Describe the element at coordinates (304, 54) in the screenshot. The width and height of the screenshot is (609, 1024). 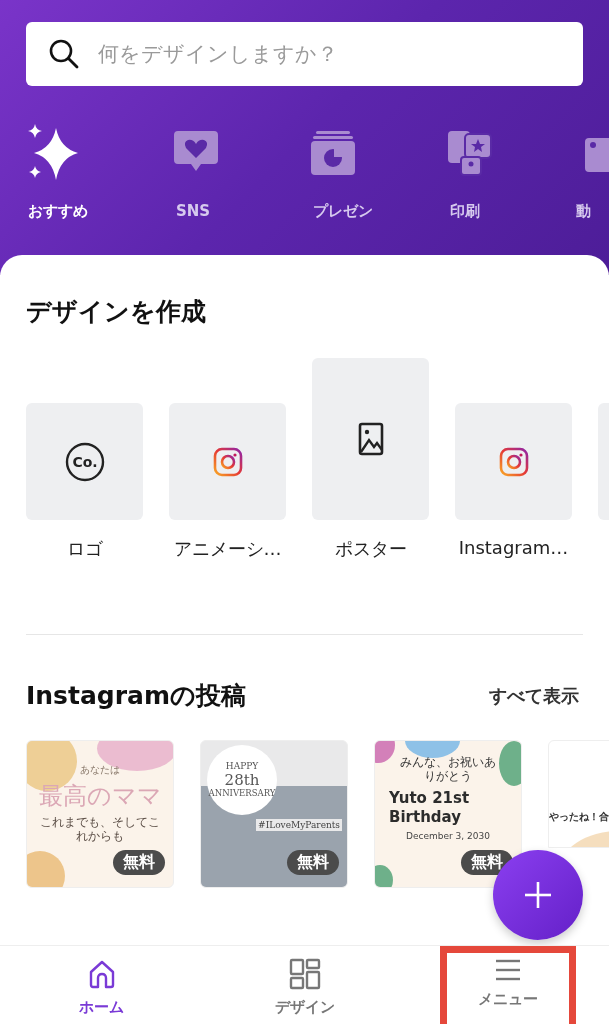
I see `search-field: 何をデザインしますか？` at that location.